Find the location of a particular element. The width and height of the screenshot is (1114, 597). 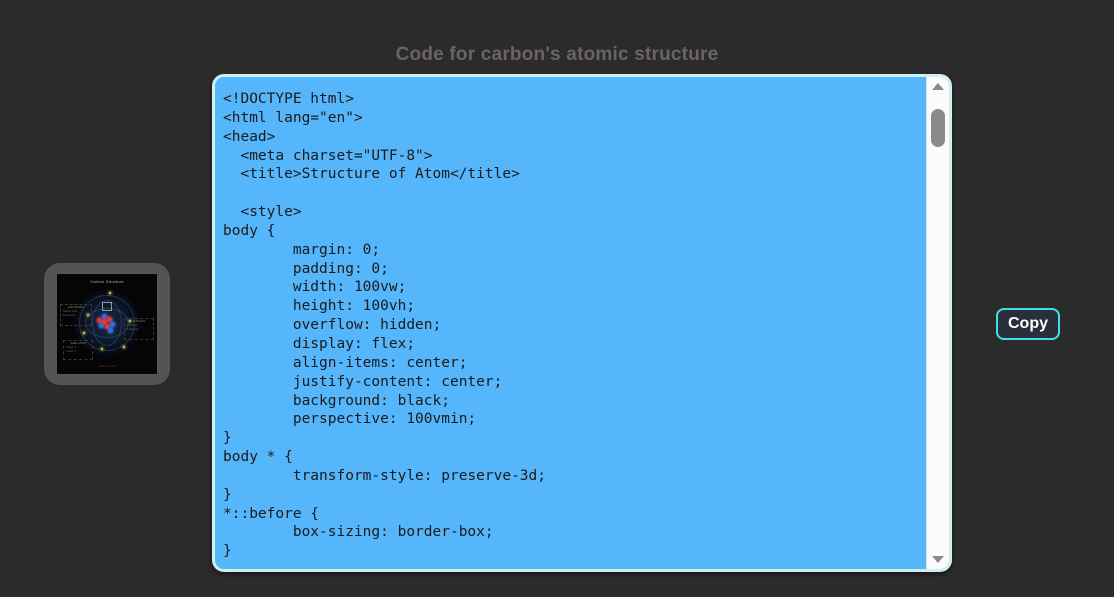

legend-row: L shell : 4 is located at coordinates (71, 351).